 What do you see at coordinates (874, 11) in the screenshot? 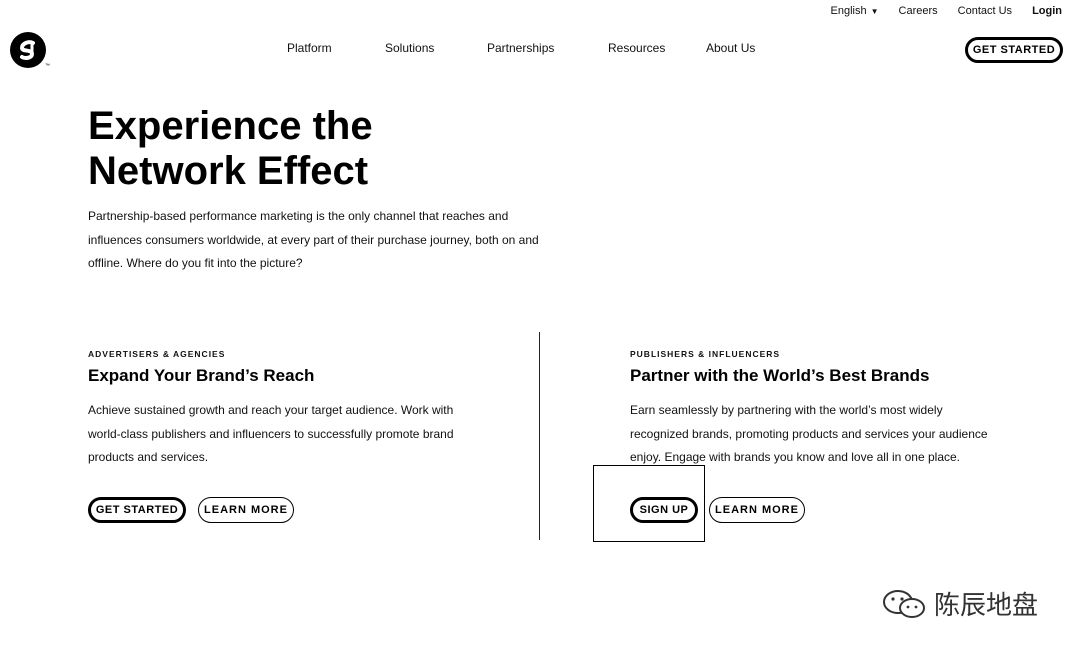
I see `caret-down-icon: ▼` at bounding box center [874, 11].